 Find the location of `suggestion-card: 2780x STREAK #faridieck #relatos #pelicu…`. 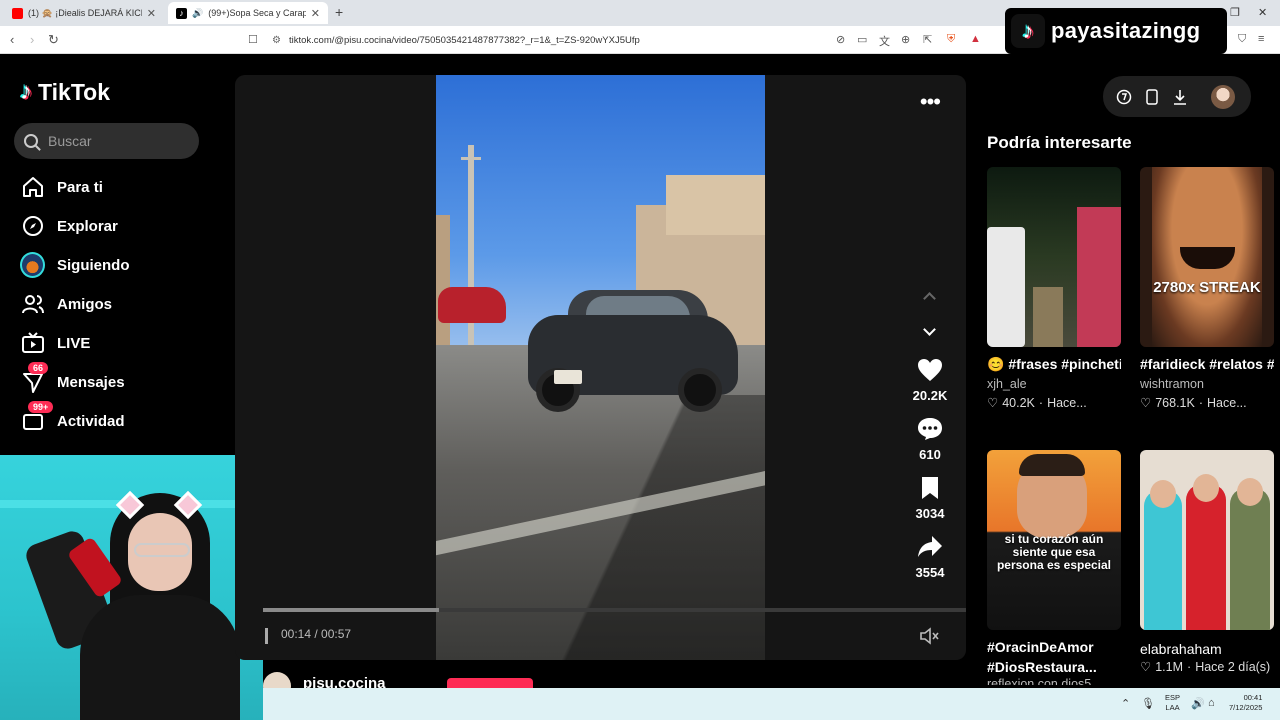

suggestion-card: 2780x STREAK #faridieck #relatos #pelicu… is located at coordinates (1207, 288).